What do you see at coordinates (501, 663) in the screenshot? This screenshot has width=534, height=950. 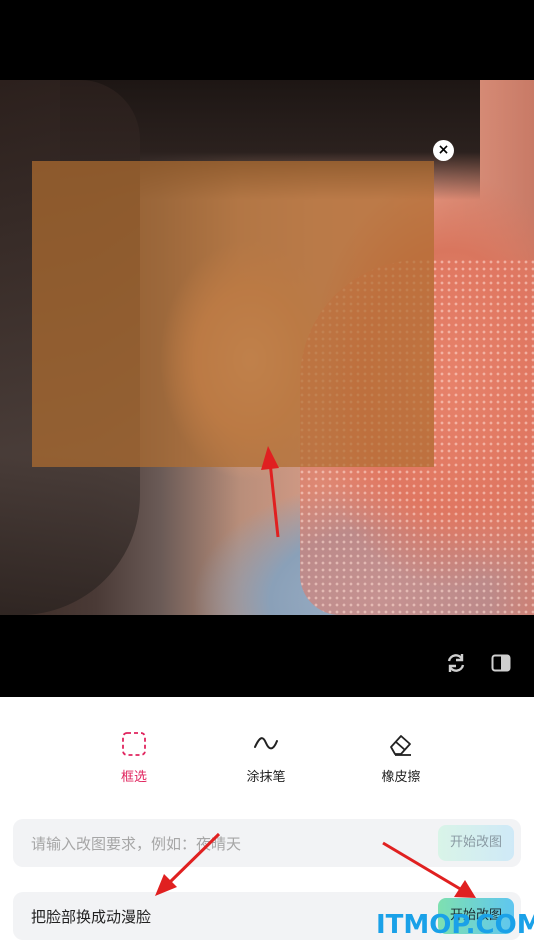 I see `compare-icon` at bounding box center [501, 663].